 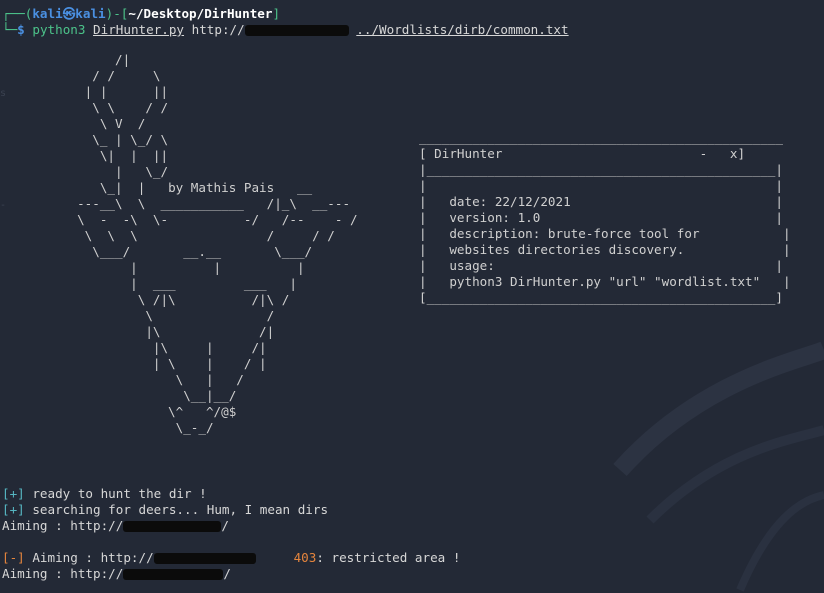 What do you see at coordinates (574, 233) in the screenshot?
I see `info-description-1: description: brute-force tool for` at bounding box center [574, 233].